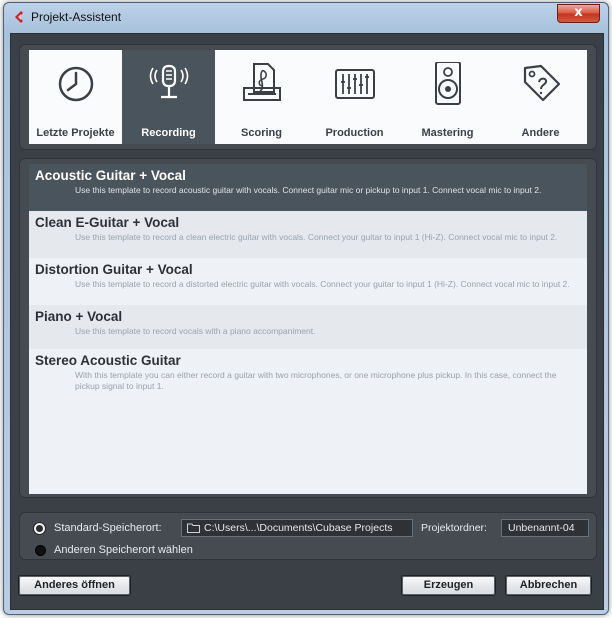  Describe the element at coordinates (75, 133) in the screenshot. I see `category-label: Letzte Projekte` at that location.